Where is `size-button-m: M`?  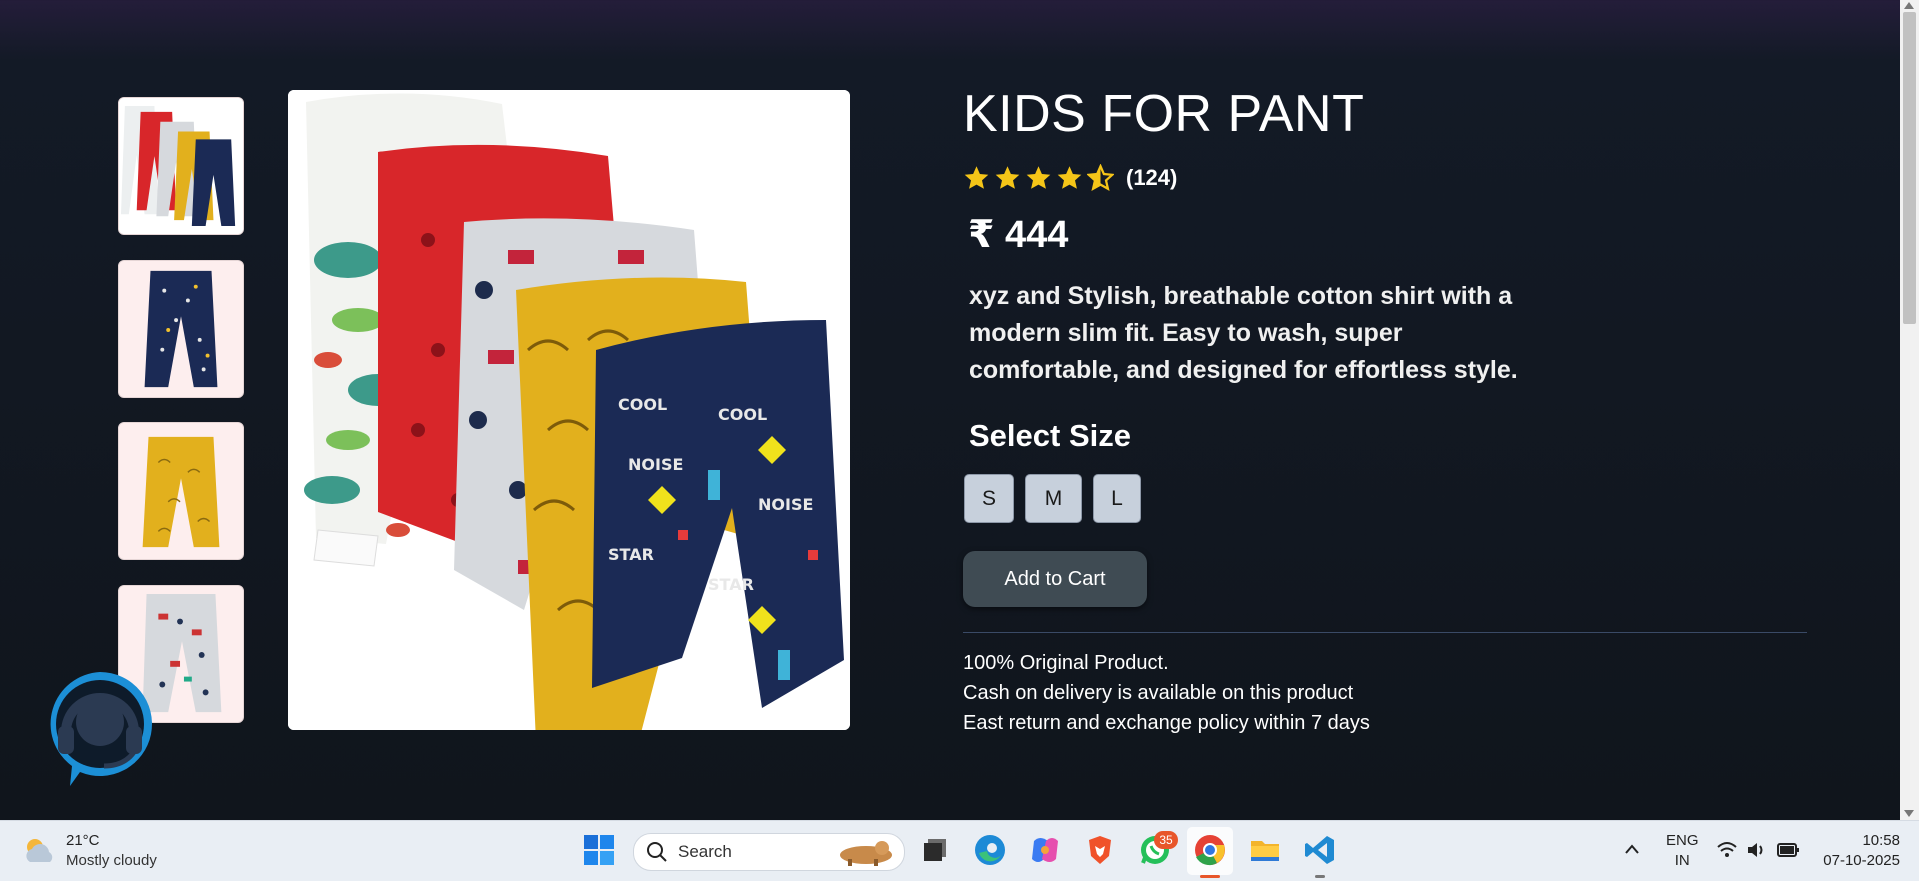
size-button-m: M is located at coordinates (1053, 498).